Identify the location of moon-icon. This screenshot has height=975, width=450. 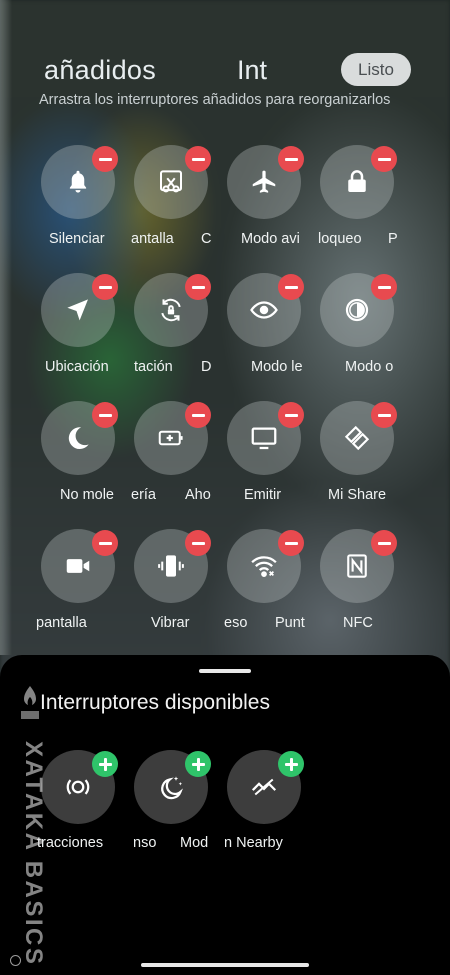
(78, 438).